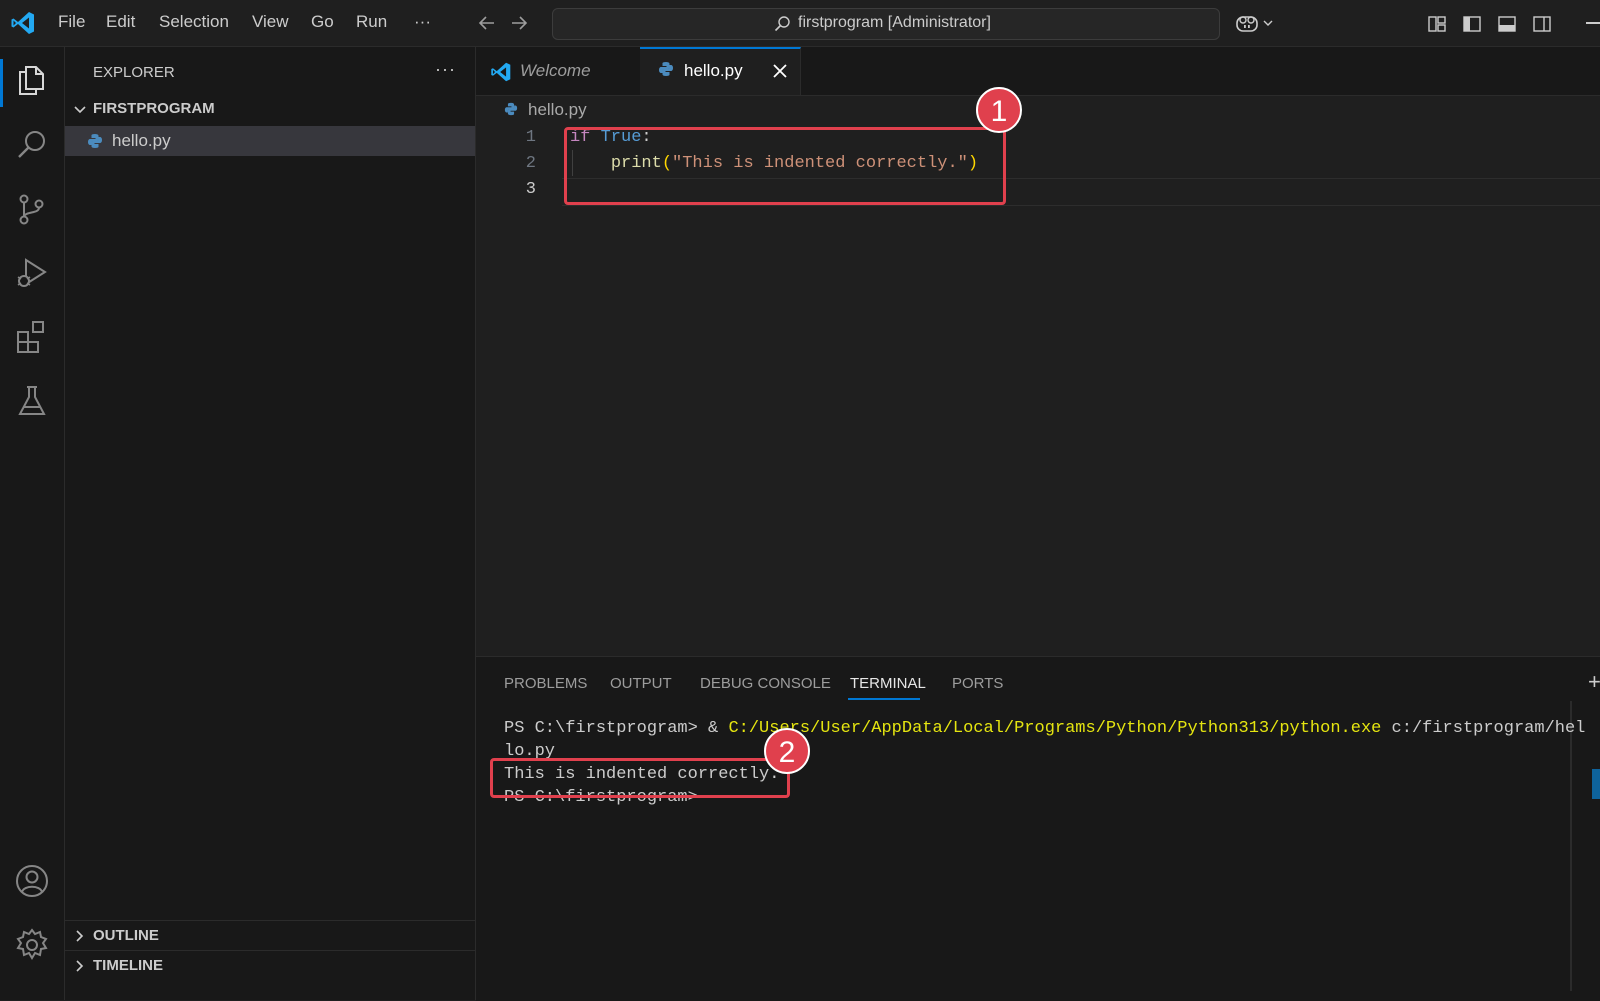  What do you see at coordinates (765, 683) in the screenshot?
I see `tab-debug-console: DEBUG CONSOLE` at bounding box center [765, 683].